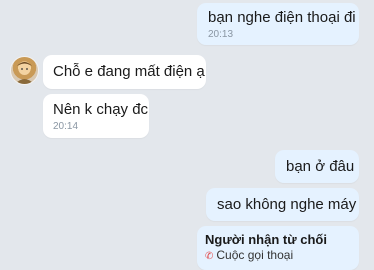 Image resolution: width=374 pixels, height=270 pixels. Describe the element at coordinates (24, 73) in the screenshot. I see `avatar-image` at that location.